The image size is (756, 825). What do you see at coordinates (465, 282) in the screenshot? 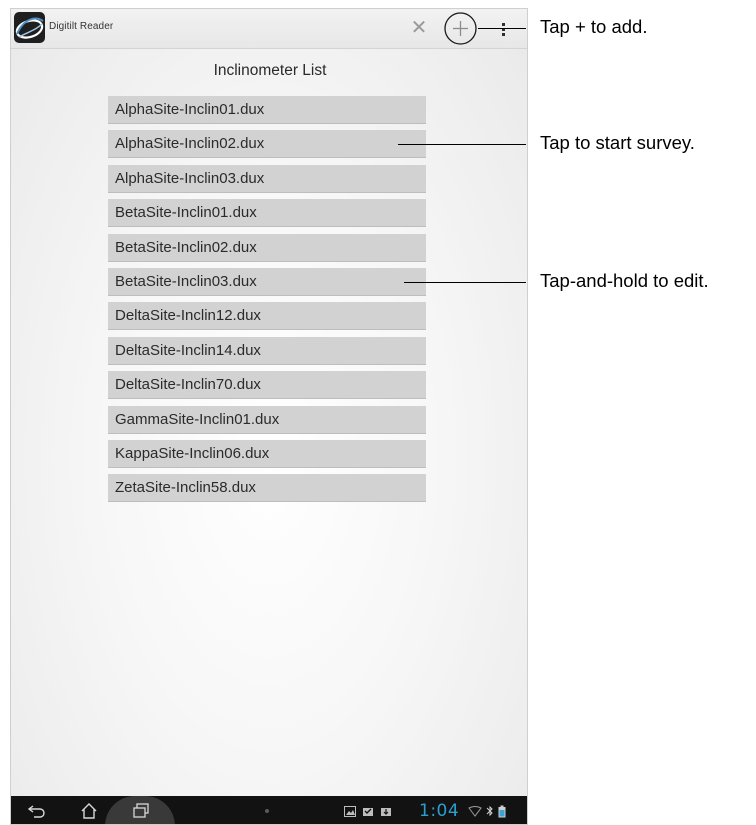
I see `callout-line-edit` at bounding box center [465, 282].